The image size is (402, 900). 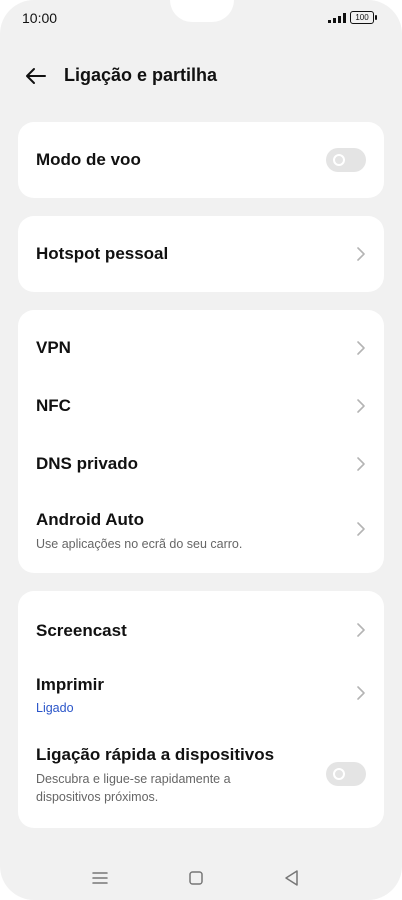 I want to click on battery-icon: 100, so click(x=363, y=17).